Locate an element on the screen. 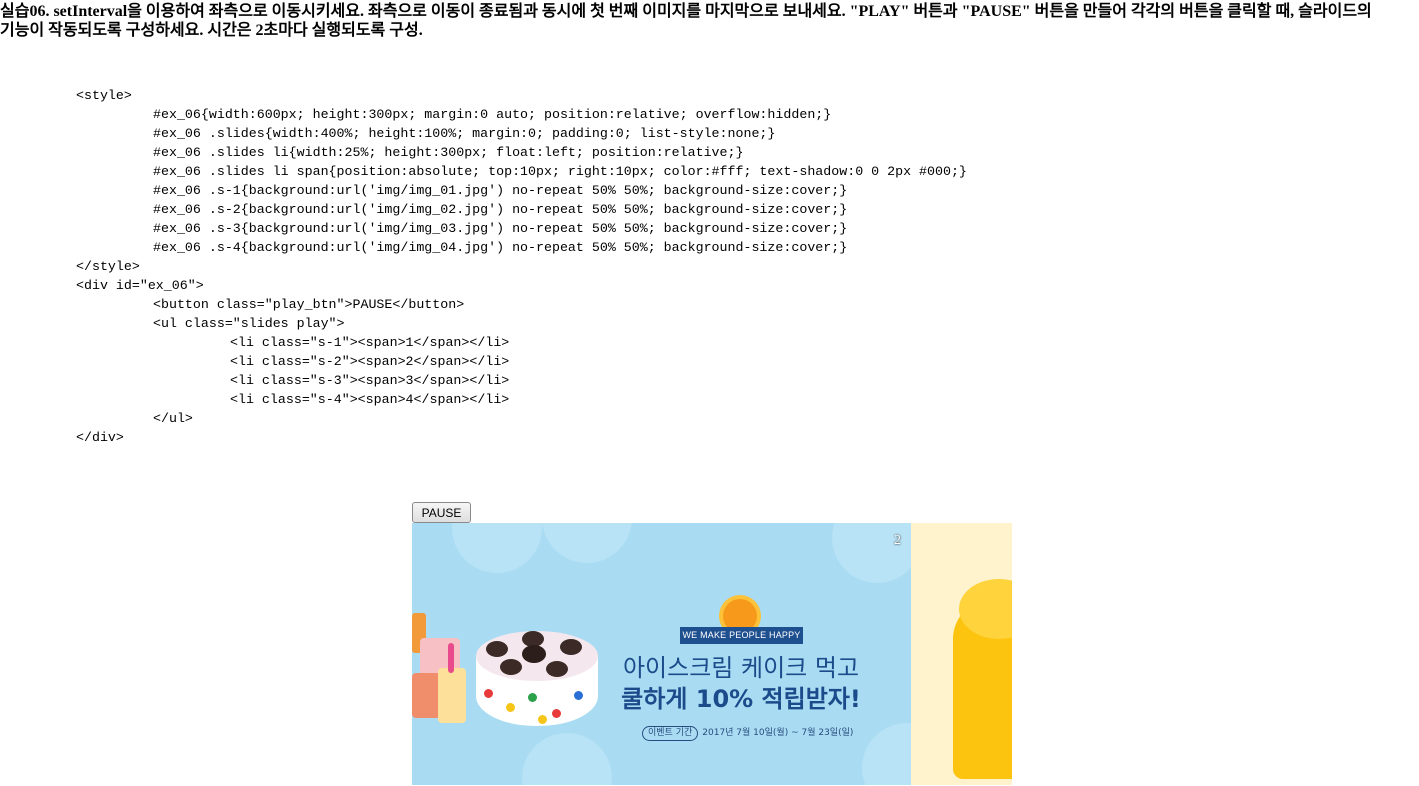  code-line: <li class="s-4"><span>4</span></li> is located at coordinates (370, 399).